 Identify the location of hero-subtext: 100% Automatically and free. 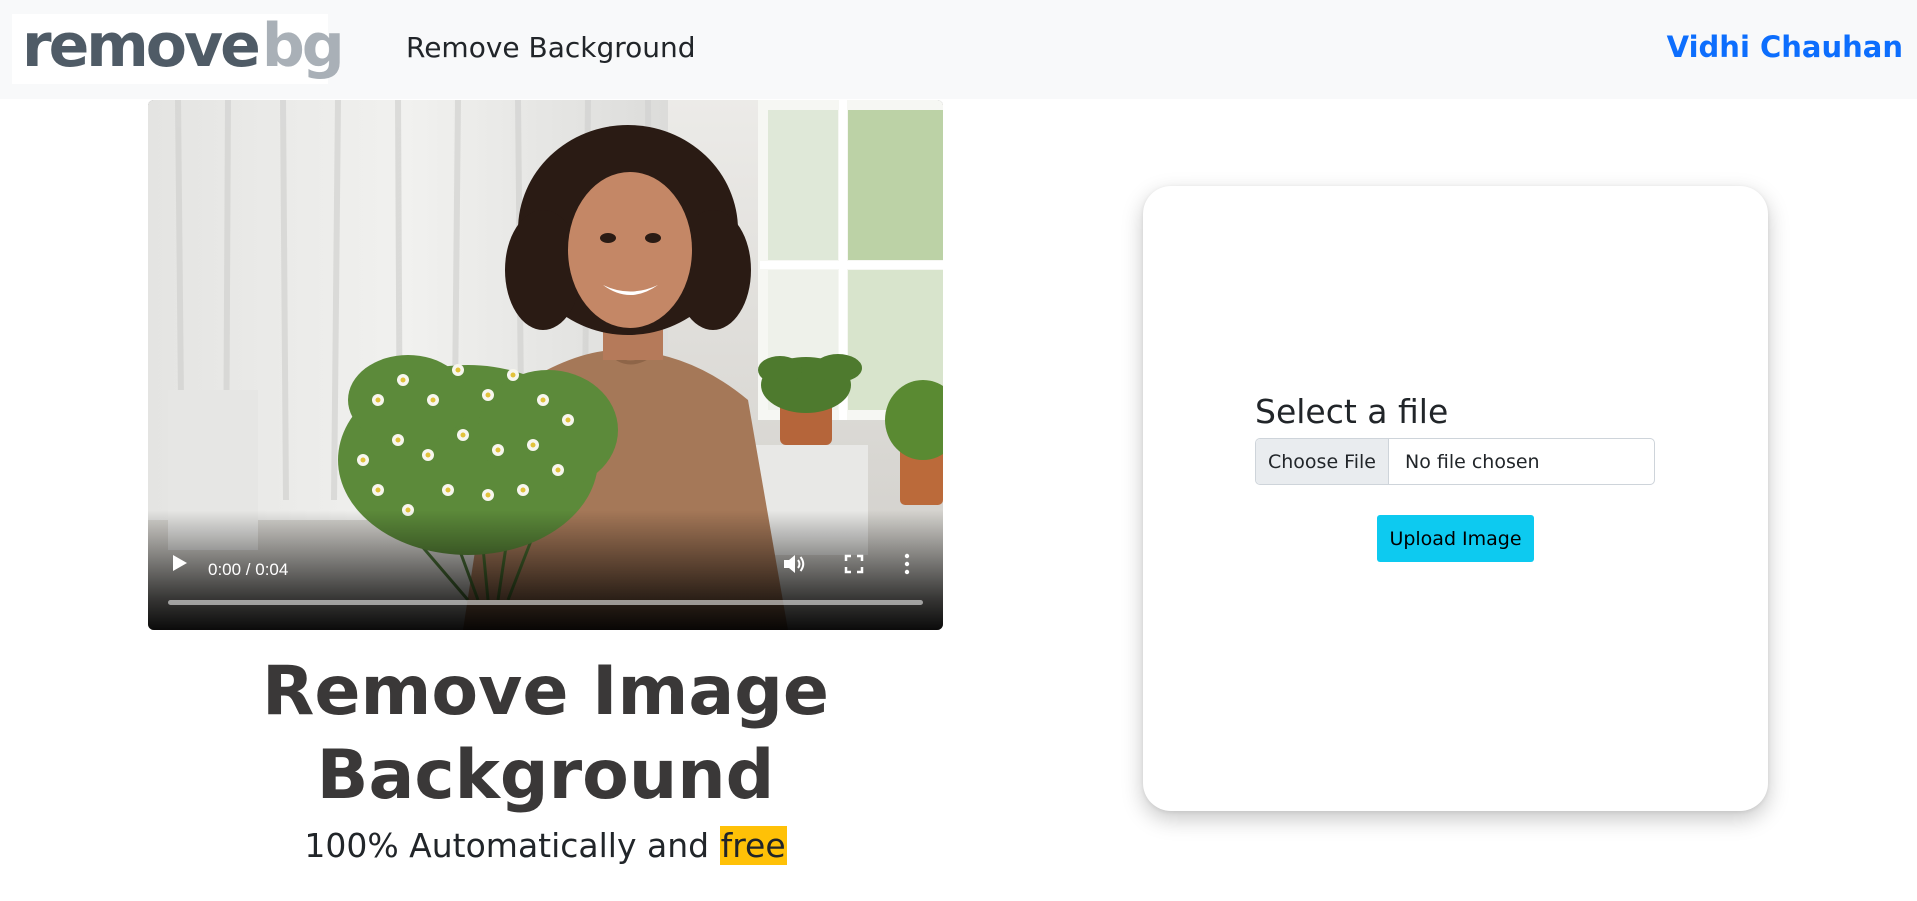
(545, 845).